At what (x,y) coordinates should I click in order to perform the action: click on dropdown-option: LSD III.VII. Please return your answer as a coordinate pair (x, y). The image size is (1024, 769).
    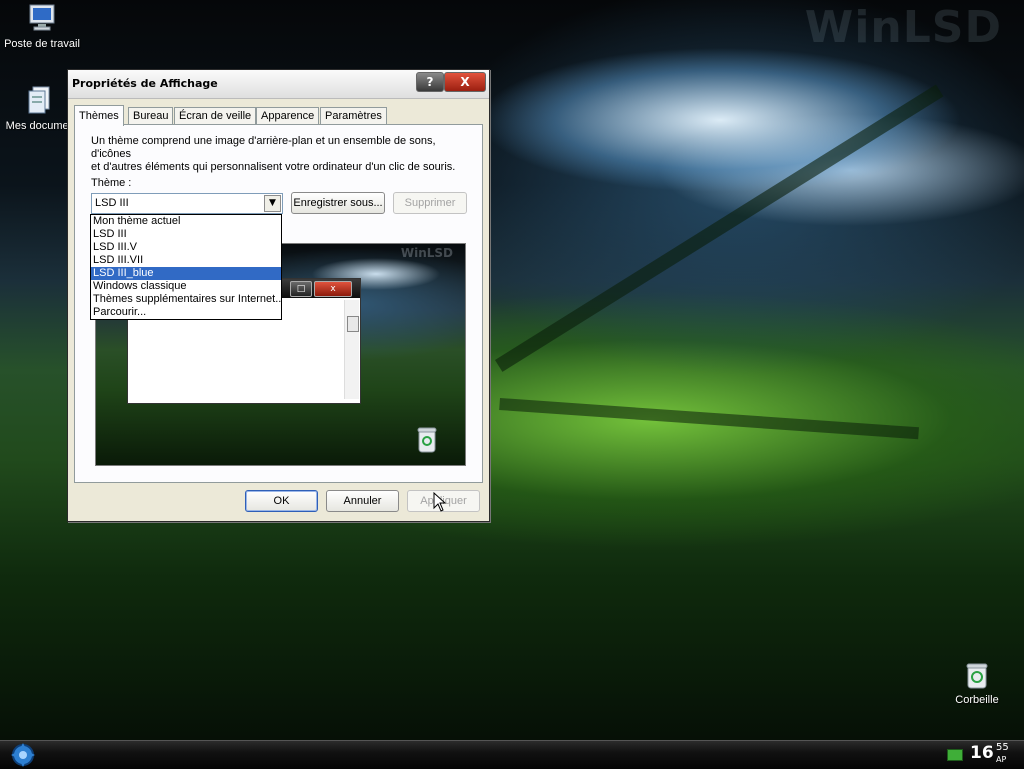
    Looking at the image, I should click on (186, 260).